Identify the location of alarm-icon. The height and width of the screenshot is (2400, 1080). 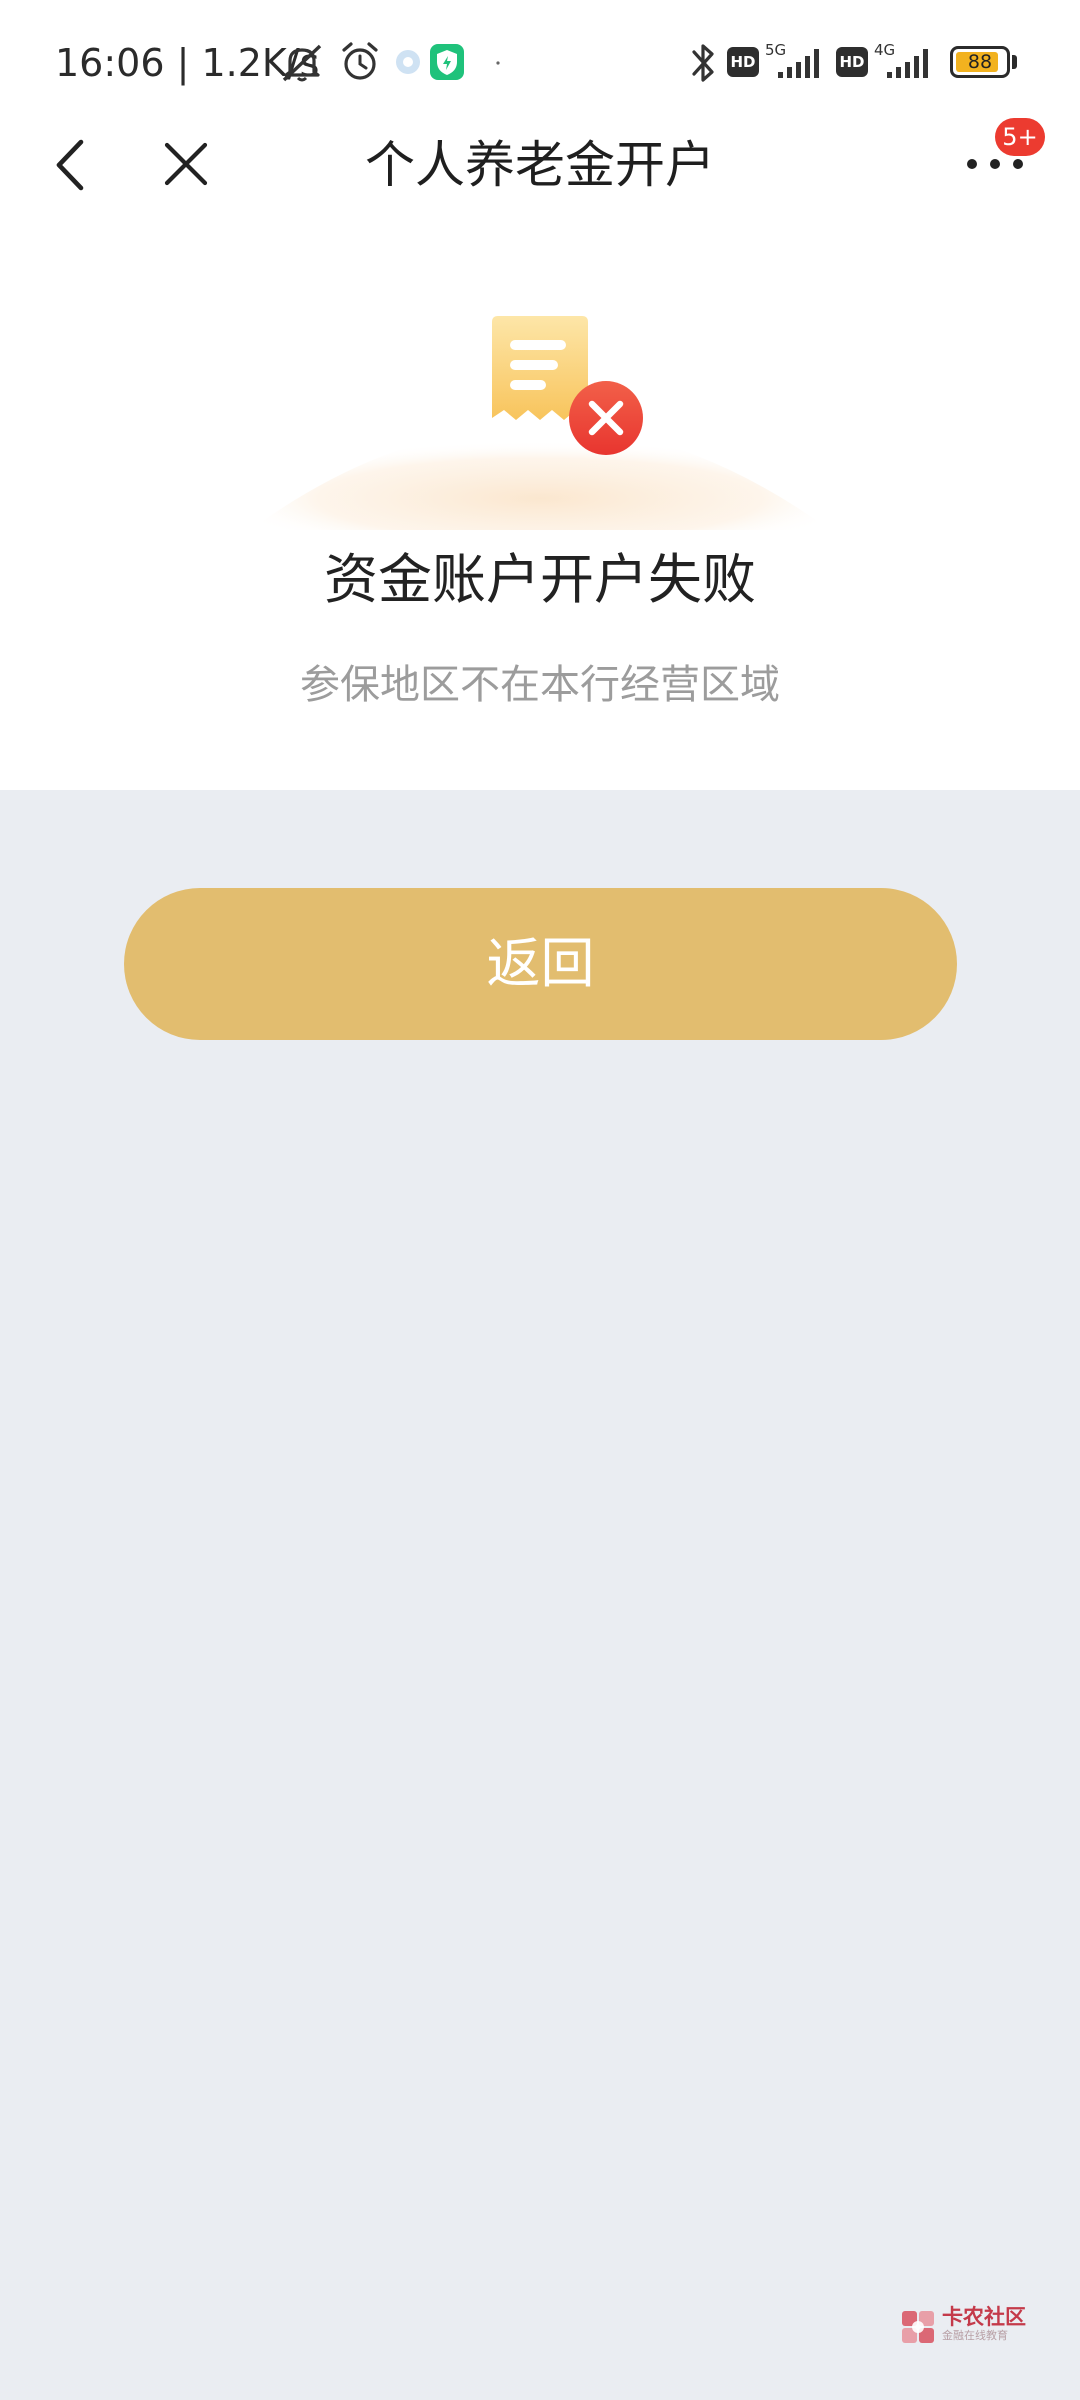
(360, 61).